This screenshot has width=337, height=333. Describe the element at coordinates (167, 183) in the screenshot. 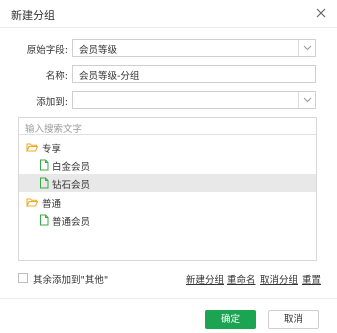

I see `tree-item-node-selected: 钻石会员` at that location.